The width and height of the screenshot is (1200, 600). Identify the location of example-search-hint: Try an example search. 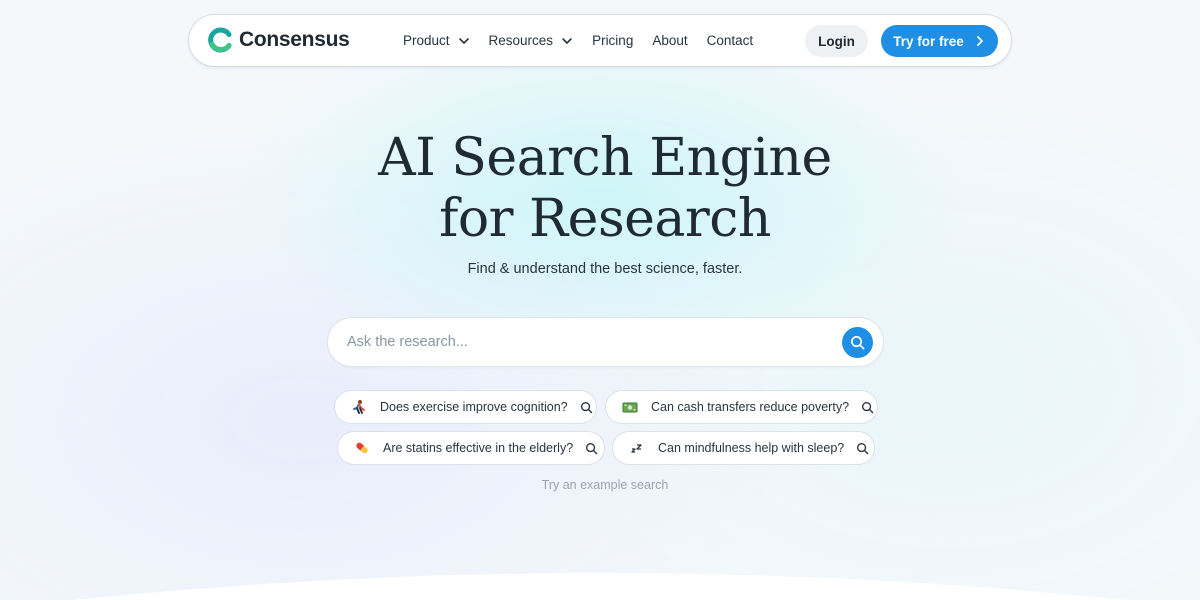
(605, 485).